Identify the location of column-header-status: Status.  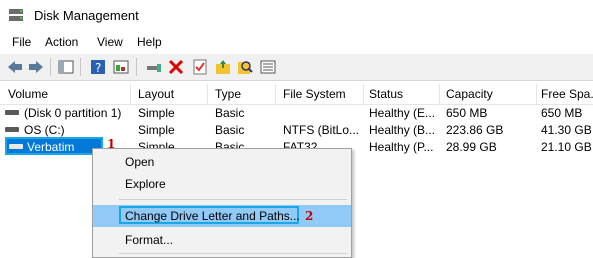
(386, 94).